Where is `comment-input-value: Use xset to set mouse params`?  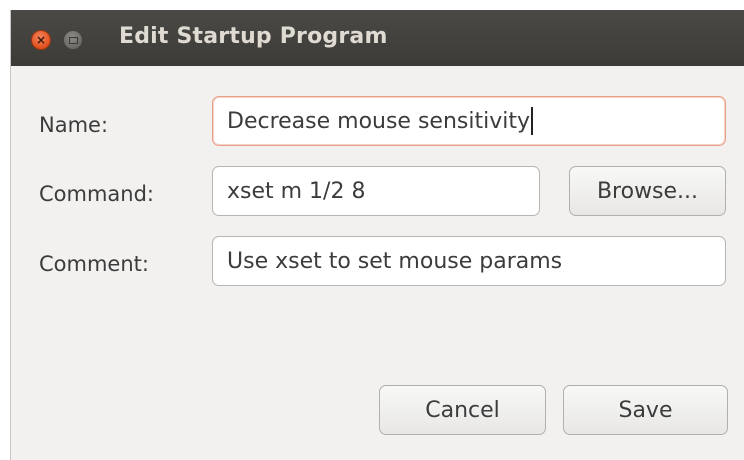
comment-input-value: Use xset to set mouse params is located at coordinates (395, 261).